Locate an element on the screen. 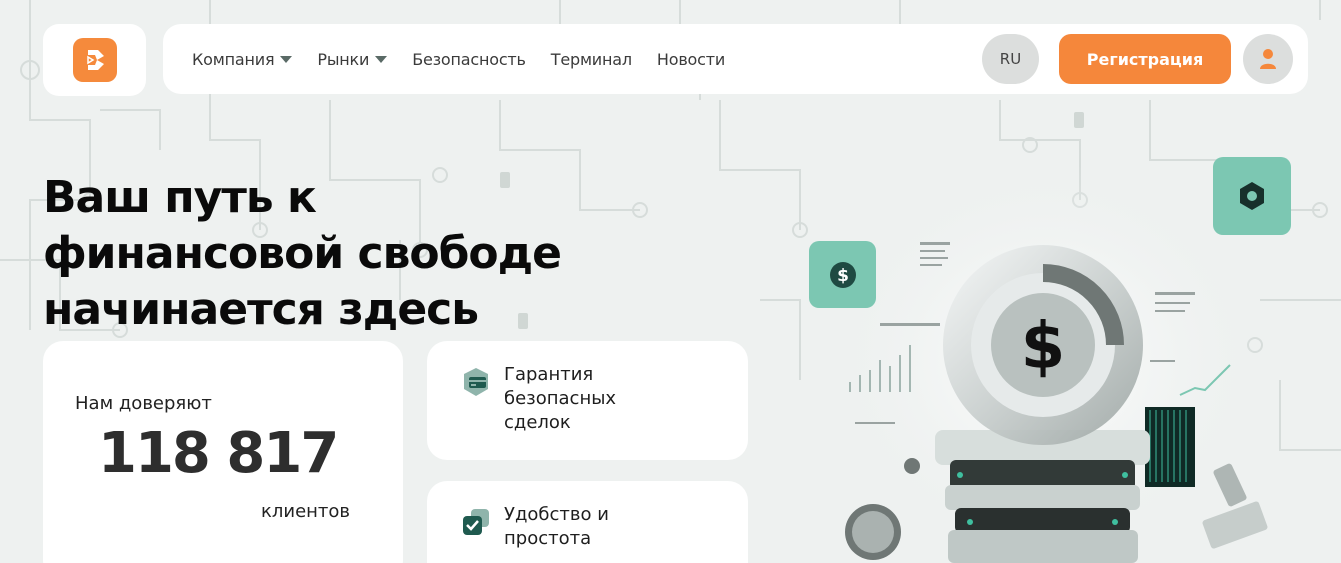 This screenshot has width=1341, height=563. nav-item-label: Компания is located at coordinates (233, 59).